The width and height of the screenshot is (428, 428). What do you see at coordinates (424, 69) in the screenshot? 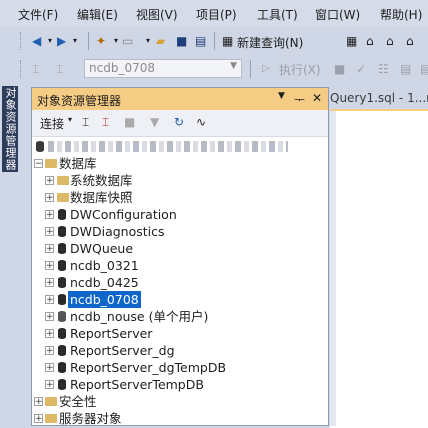
I see `results-icon: ▤` at bounding box center [424, 69].